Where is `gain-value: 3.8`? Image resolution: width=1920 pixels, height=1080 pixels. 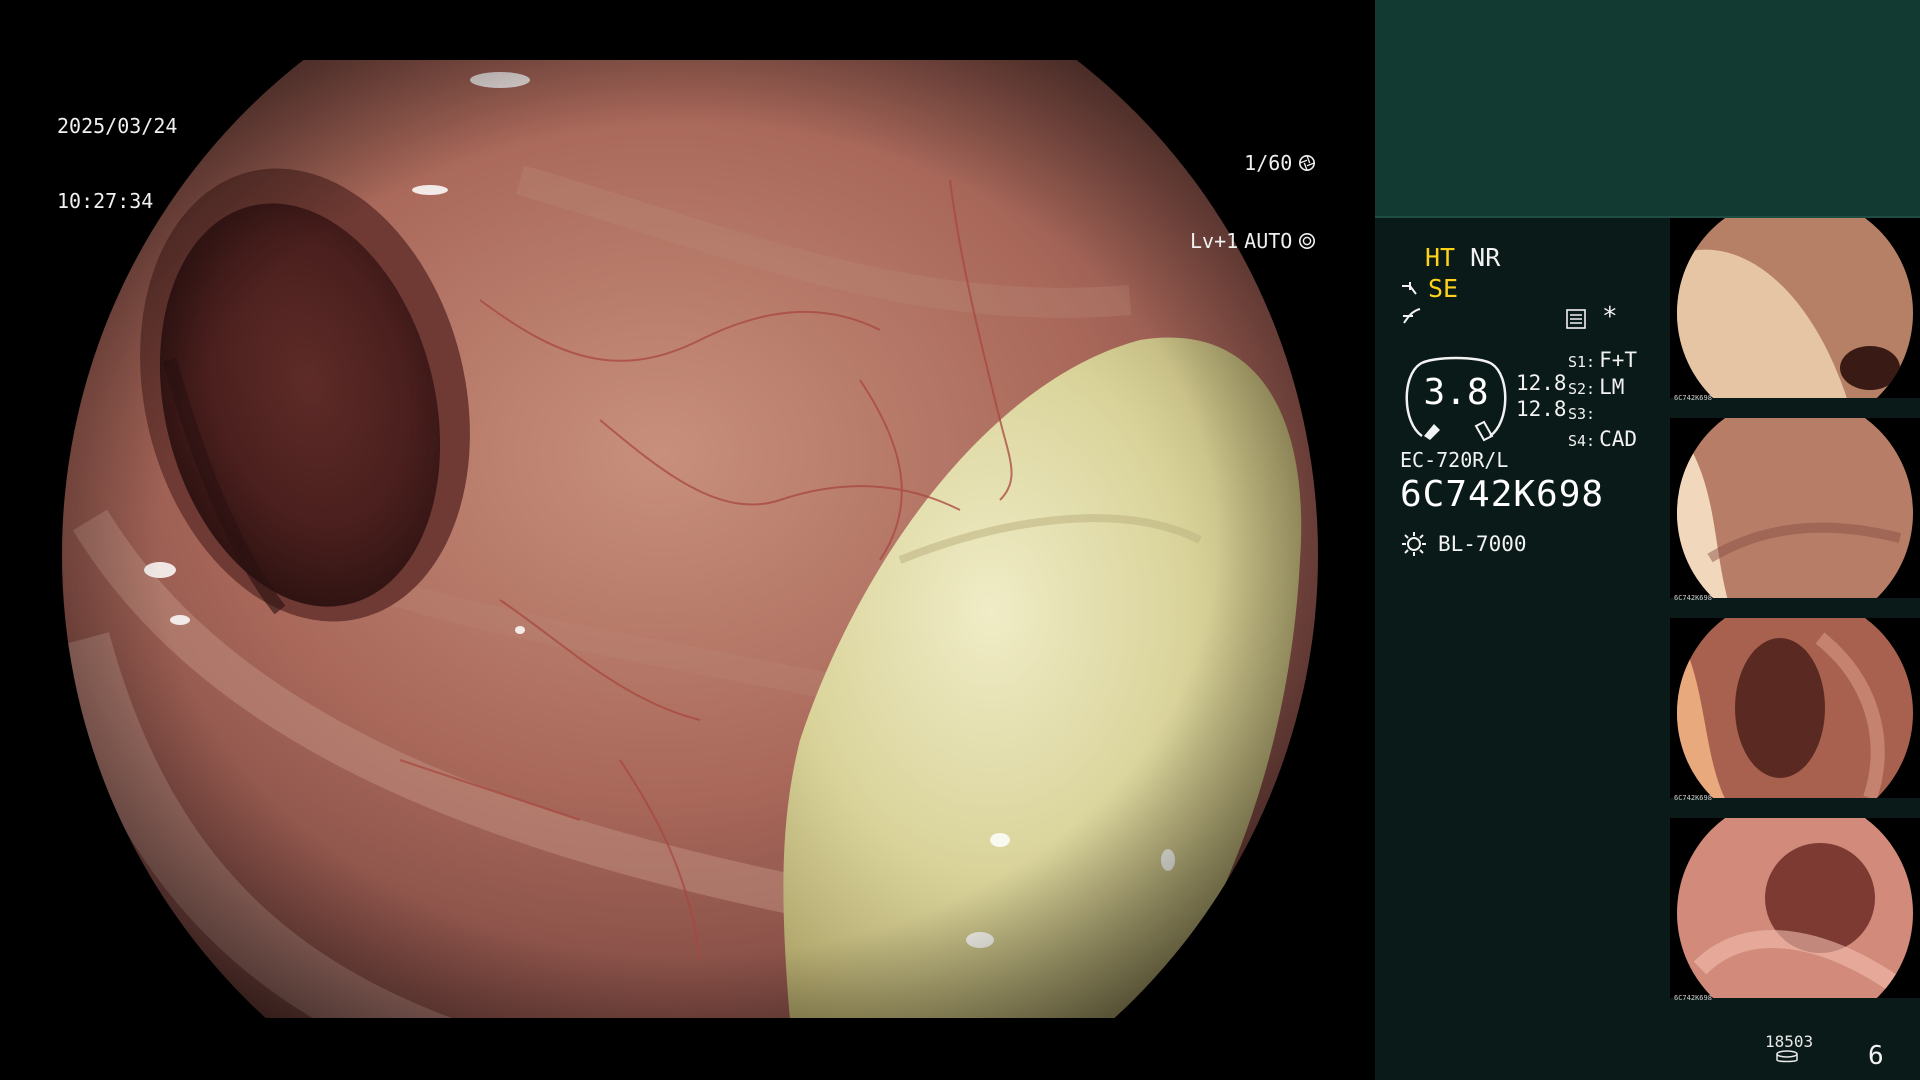
gain-value: 3.8 is located at coordinates (1456, 392).